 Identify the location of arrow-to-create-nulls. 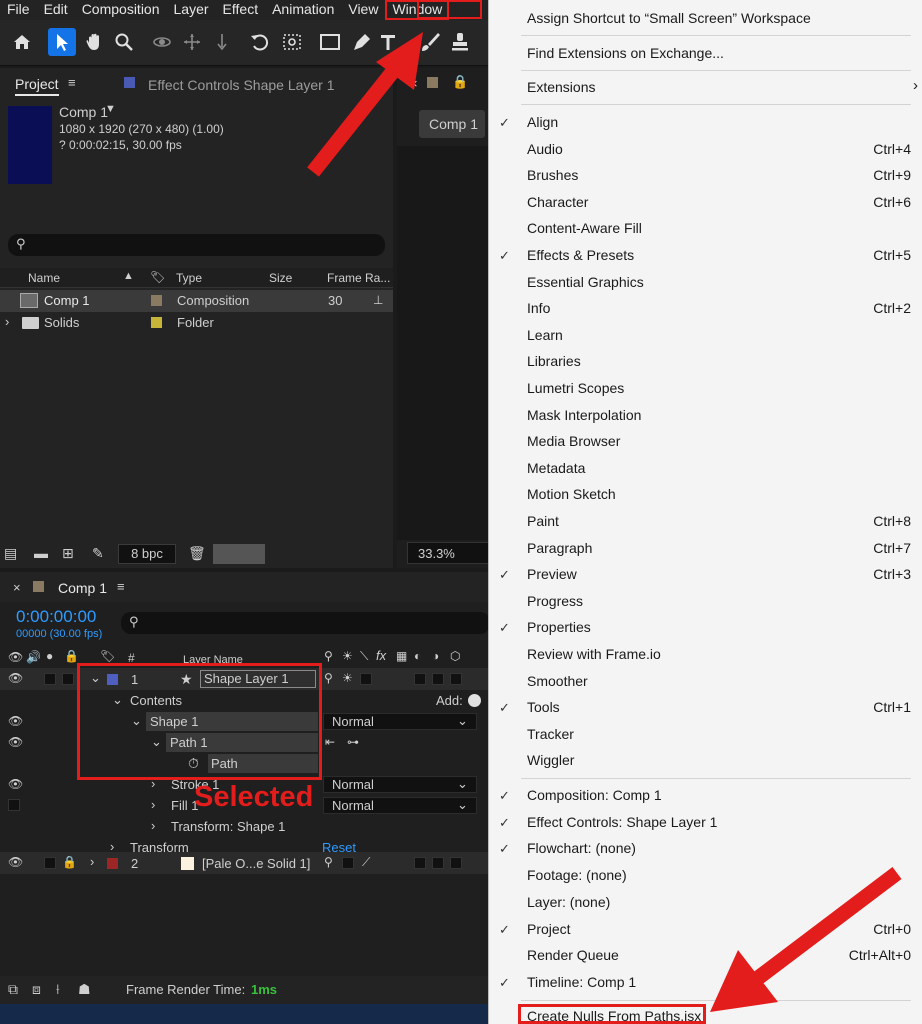
(827, 925).